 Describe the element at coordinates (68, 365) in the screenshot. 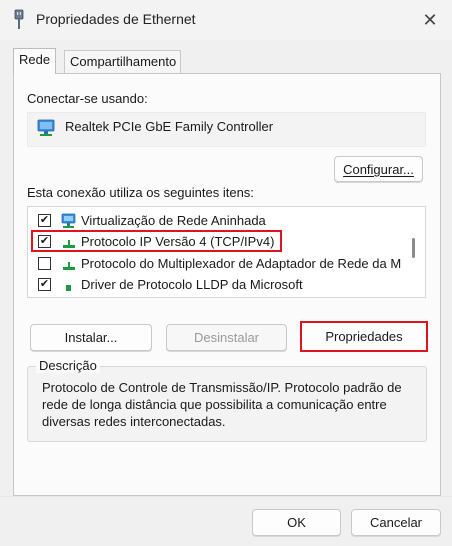

I see `description-legend: Descrição` at that location.